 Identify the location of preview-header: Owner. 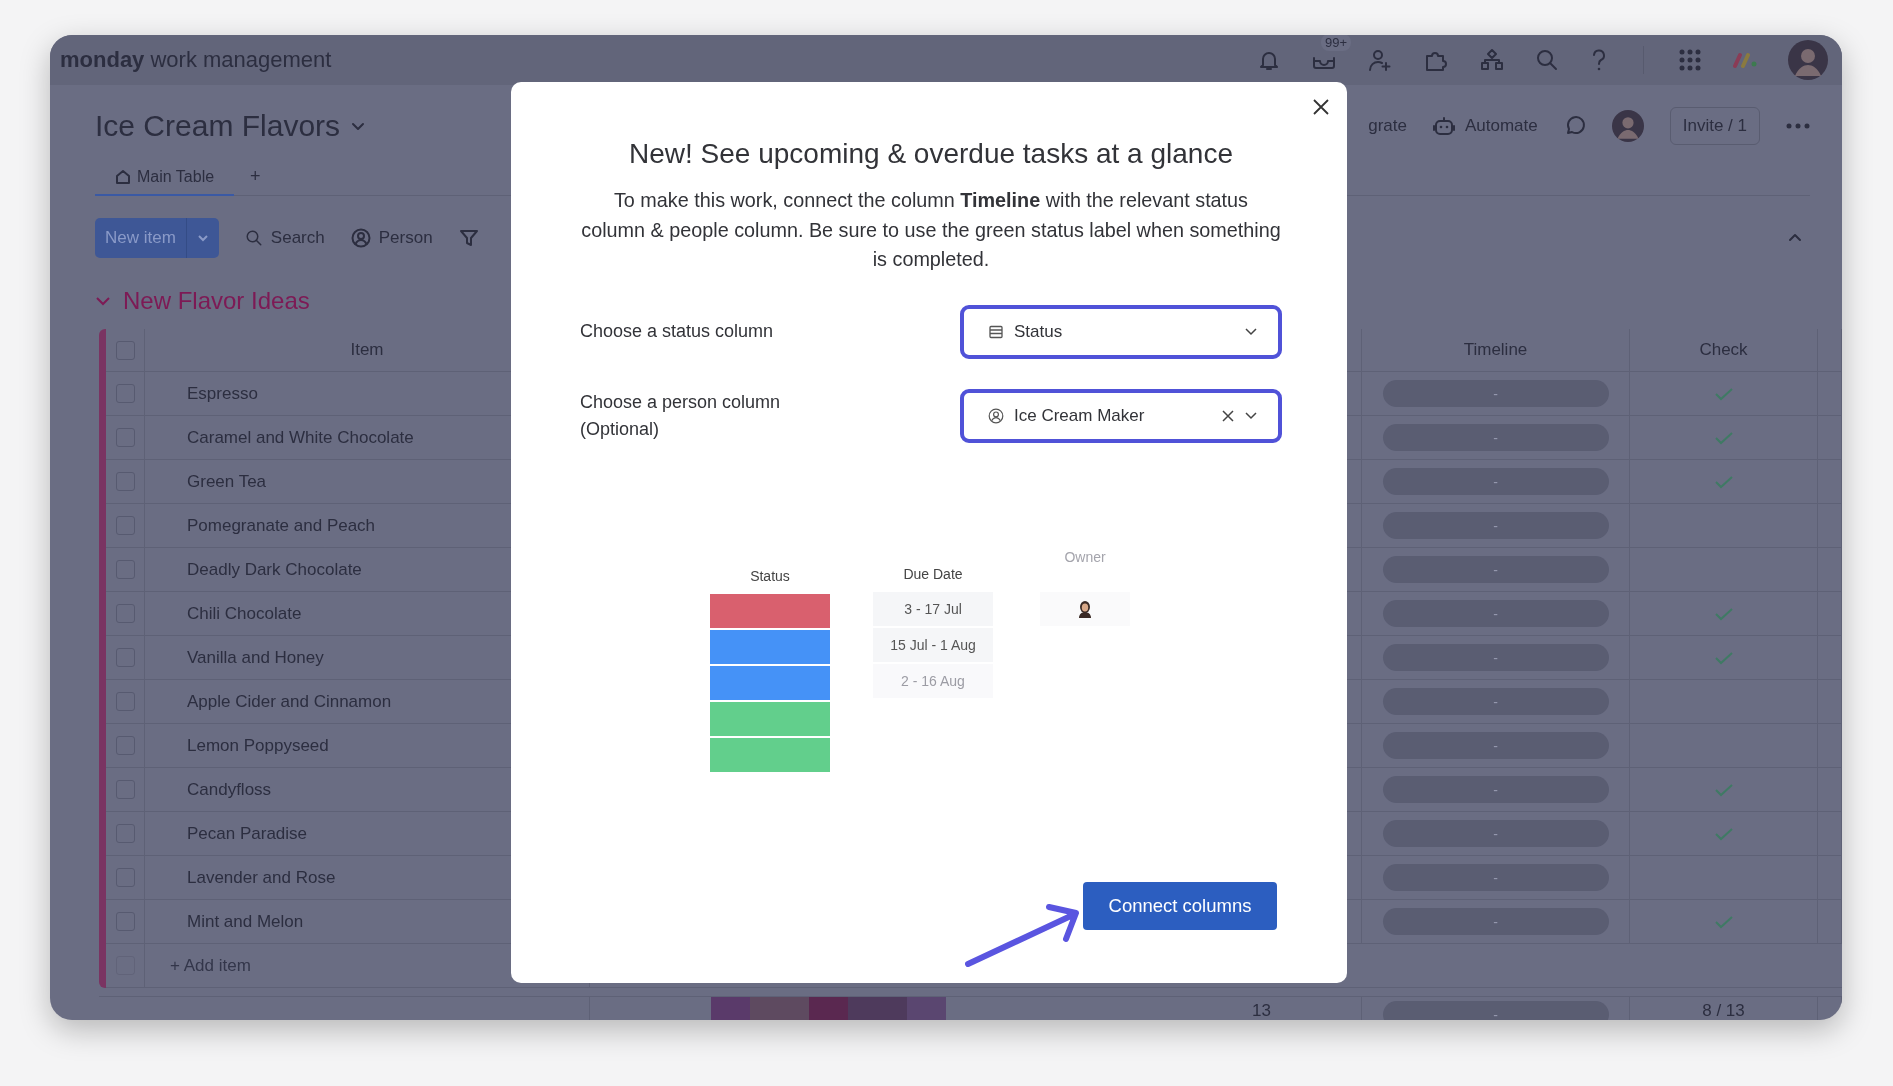
(1085, 557).